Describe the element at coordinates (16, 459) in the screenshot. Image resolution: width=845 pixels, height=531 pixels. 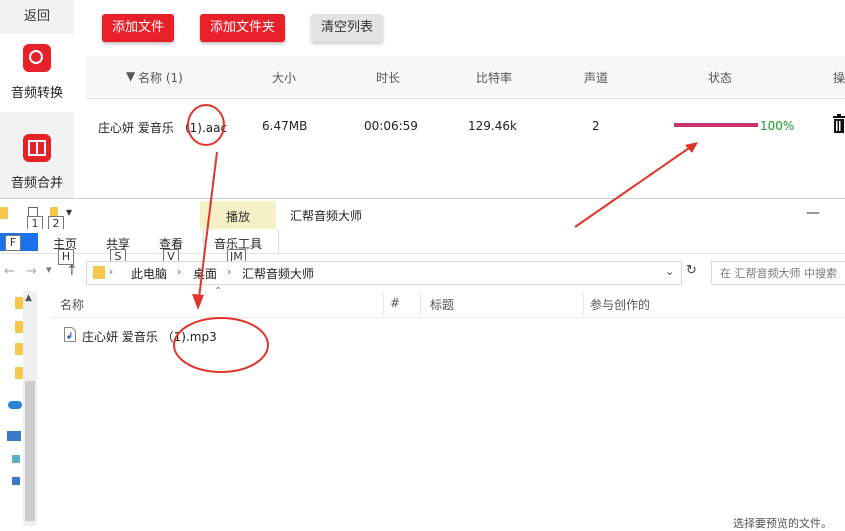
I see `network-icon` at that location.